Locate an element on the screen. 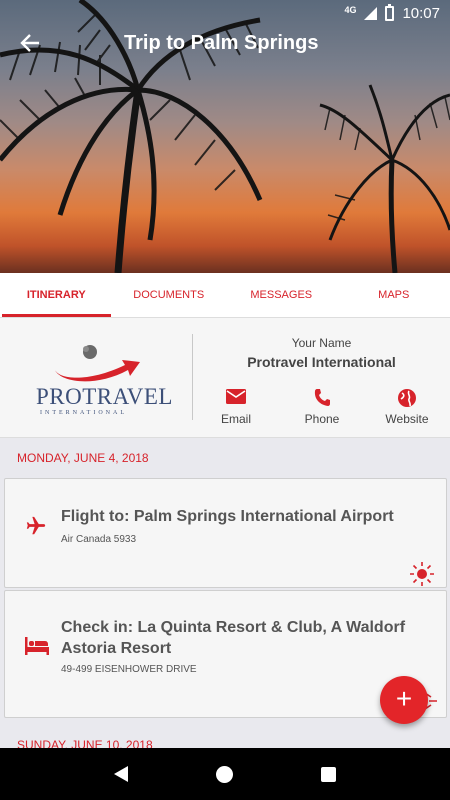 Image resolution: width=450 pixels, height=800 pixels. tab-bar: ITINERARY DOCUMENTS MESSAGES MAPS is located at coordinates (225, 295).